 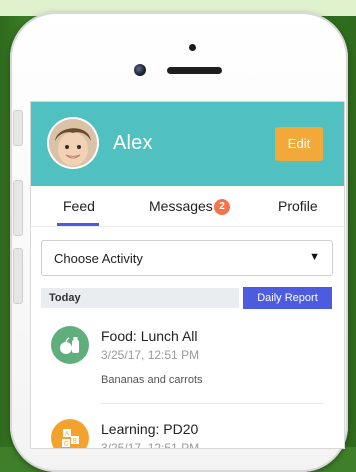 I want to click on volume-up-button, so click(x=18, y=208).